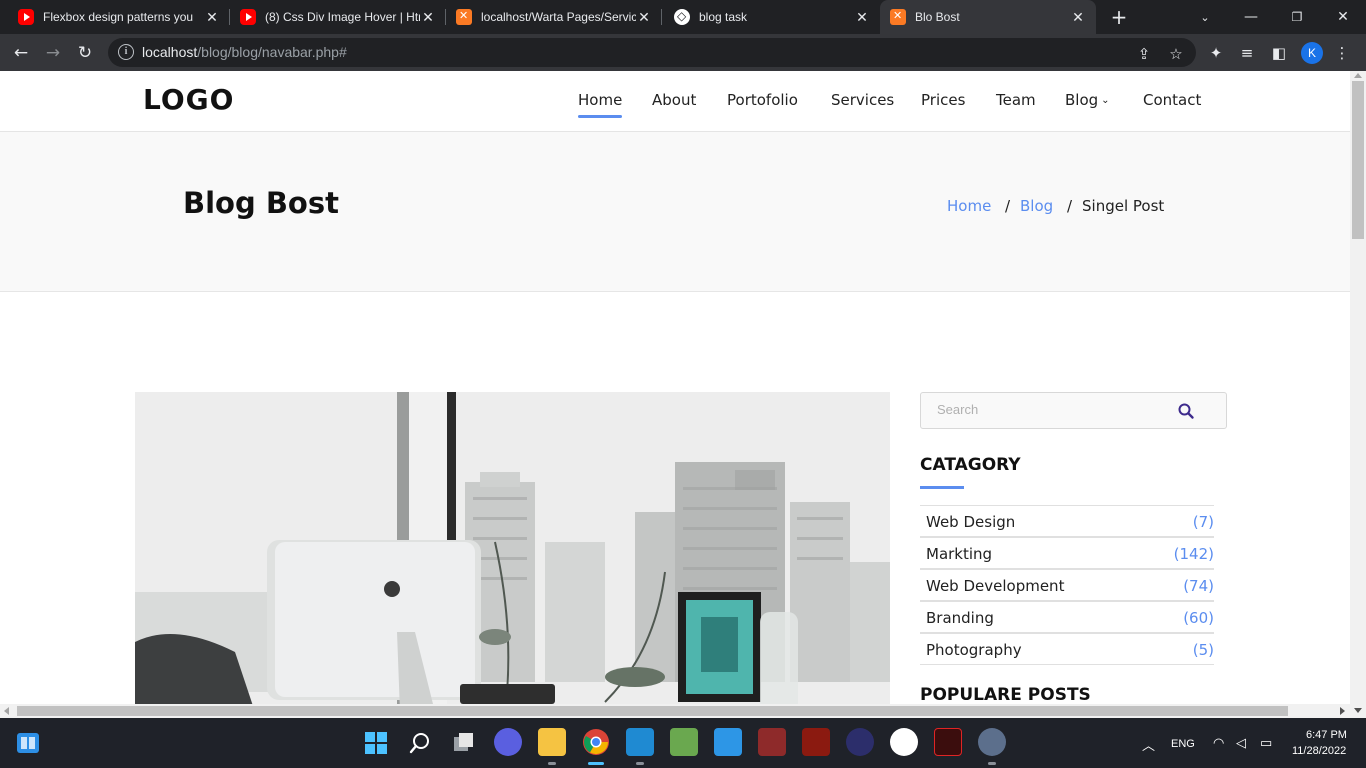 This screenshot has width=1366, height=768. I want to click on xampp-icon, so click(898, 17).